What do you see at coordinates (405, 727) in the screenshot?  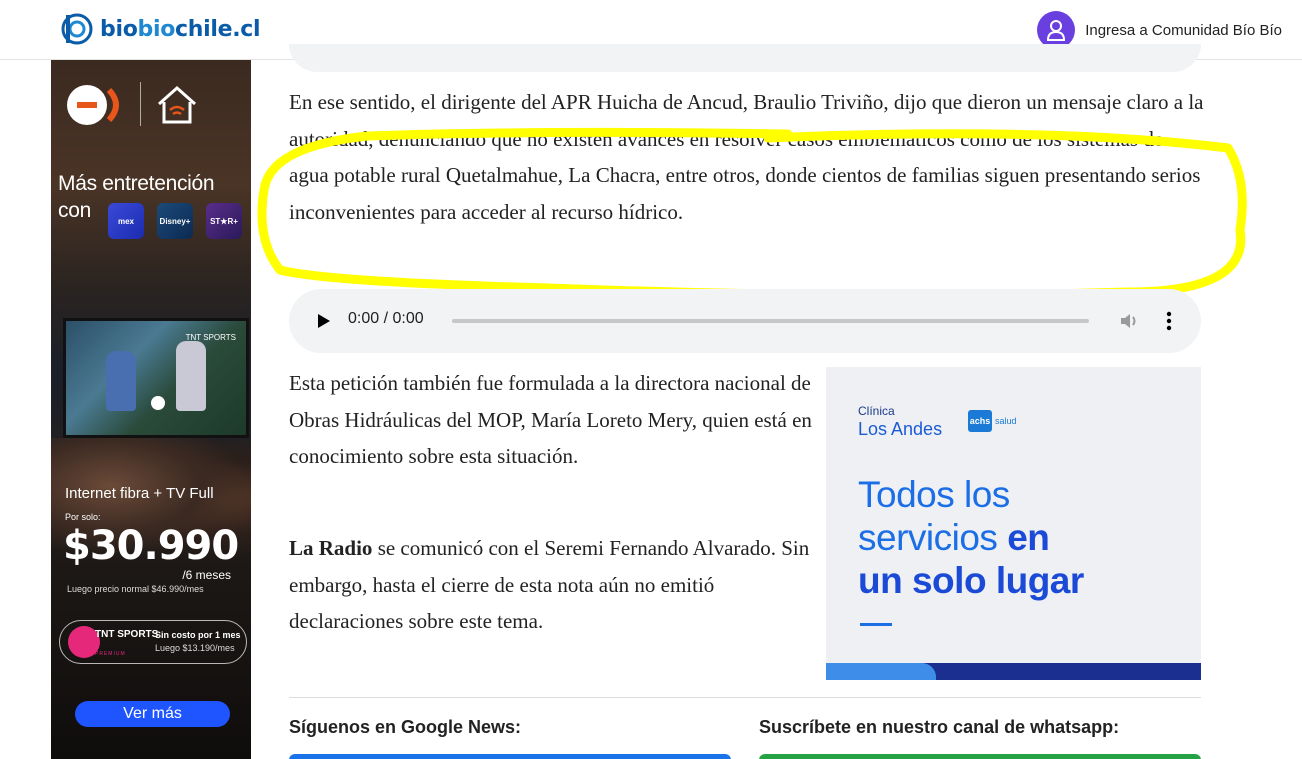 I see `follow-google-news-label: Síguenos en Google News:` at bounding box center [405, 727].